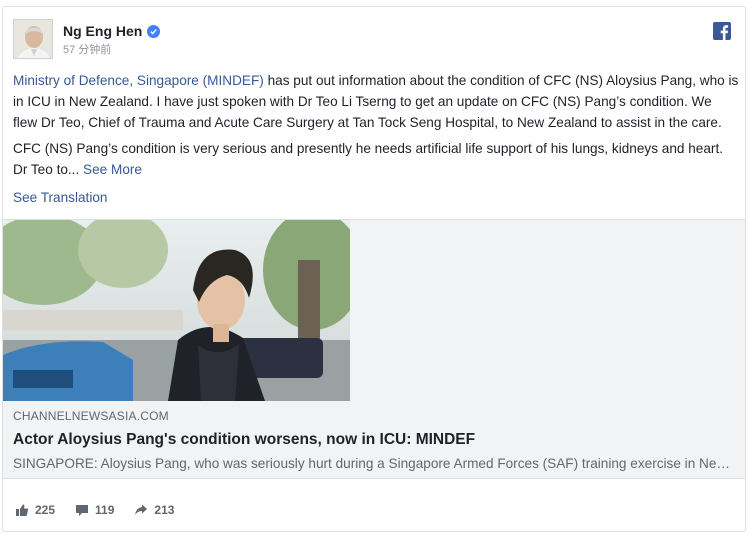 This screenshot has width=749, height=536. I want to click on like-count: 225, so click(35, 510).